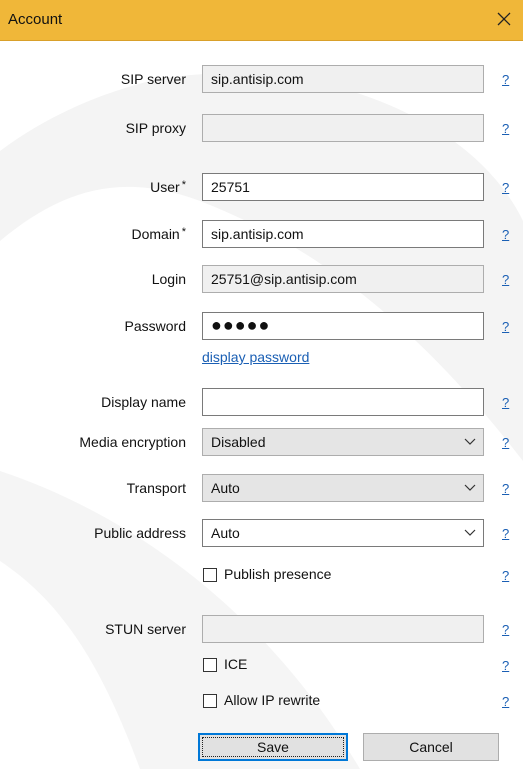  I want to click on cancel-button-label: Cancel, so click(431, 747).